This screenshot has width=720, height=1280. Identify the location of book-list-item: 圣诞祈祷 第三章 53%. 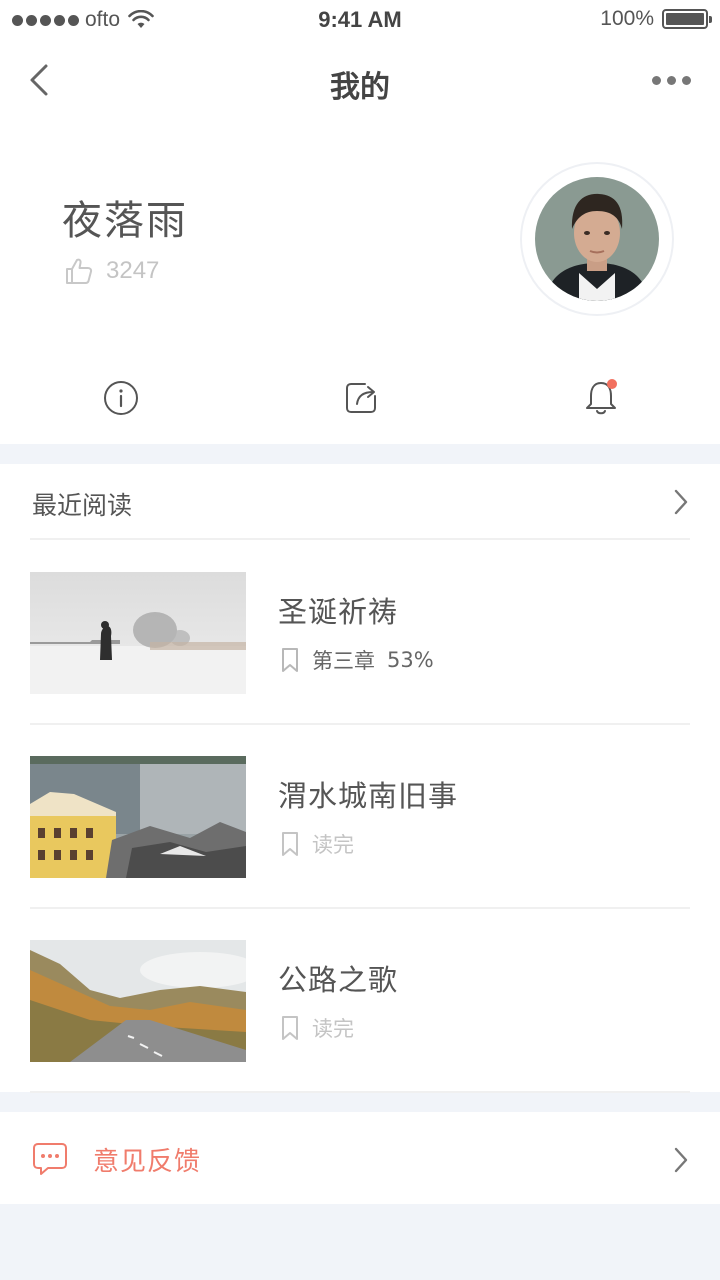
(360, 633).